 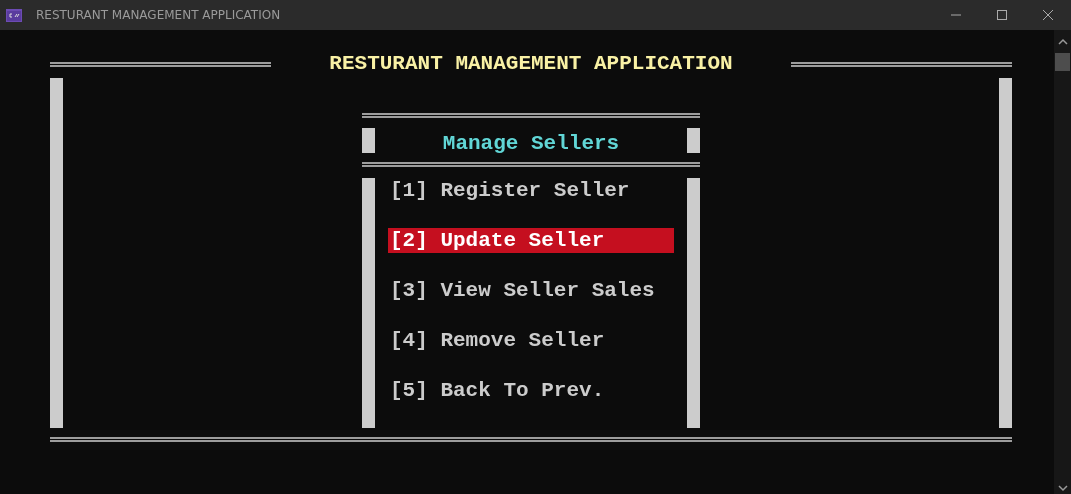 I want to click on app-heading: RESTURANT MANAGEMENT APPLICATION, so click(x=531, y=64).